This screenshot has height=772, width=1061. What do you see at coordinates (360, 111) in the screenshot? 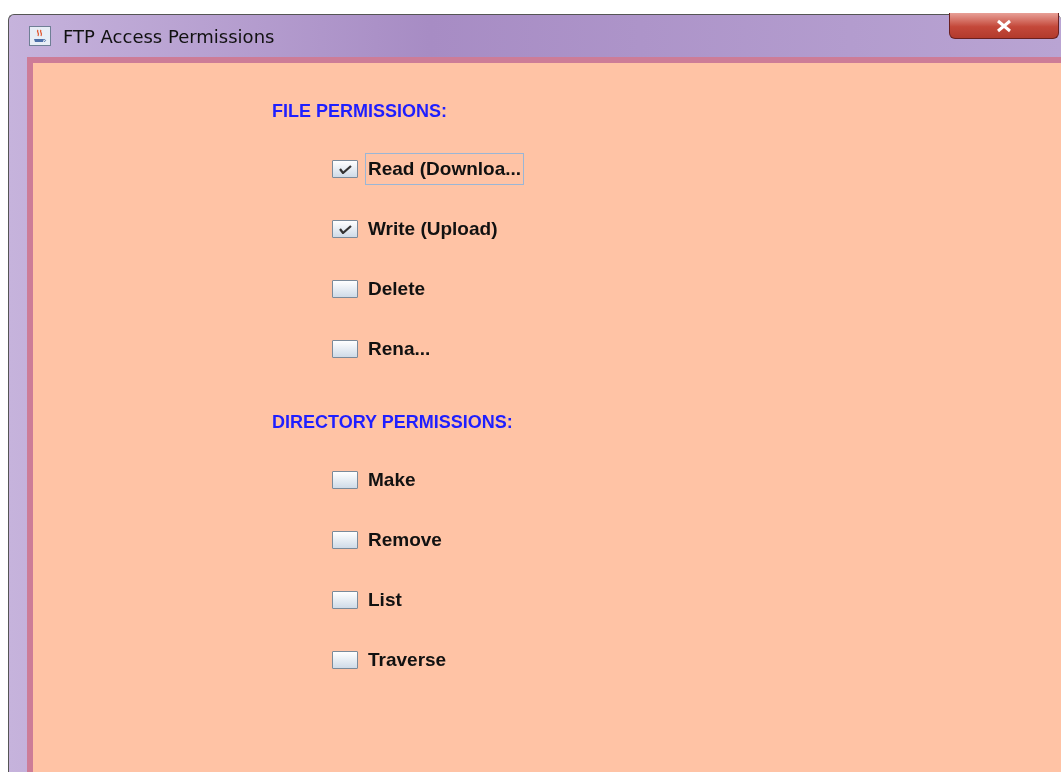
I see `section-heading: FILE PERMISSIONS:` at bounding box center [360, 111].